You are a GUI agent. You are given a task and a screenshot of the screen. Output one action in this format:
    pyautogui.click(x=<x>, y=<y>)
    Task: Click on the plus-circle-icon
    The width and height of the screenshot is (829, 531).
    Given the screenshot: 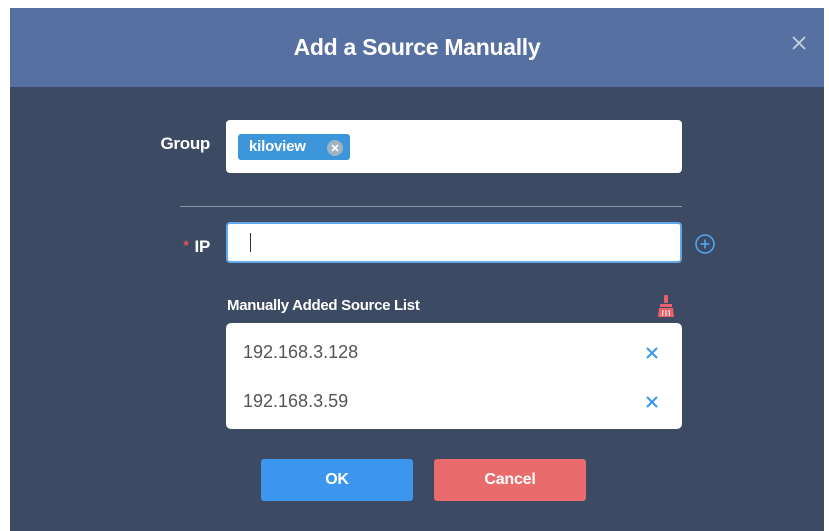 What is the action you would take?
    pyautogui.click(x=705, y=244)
    